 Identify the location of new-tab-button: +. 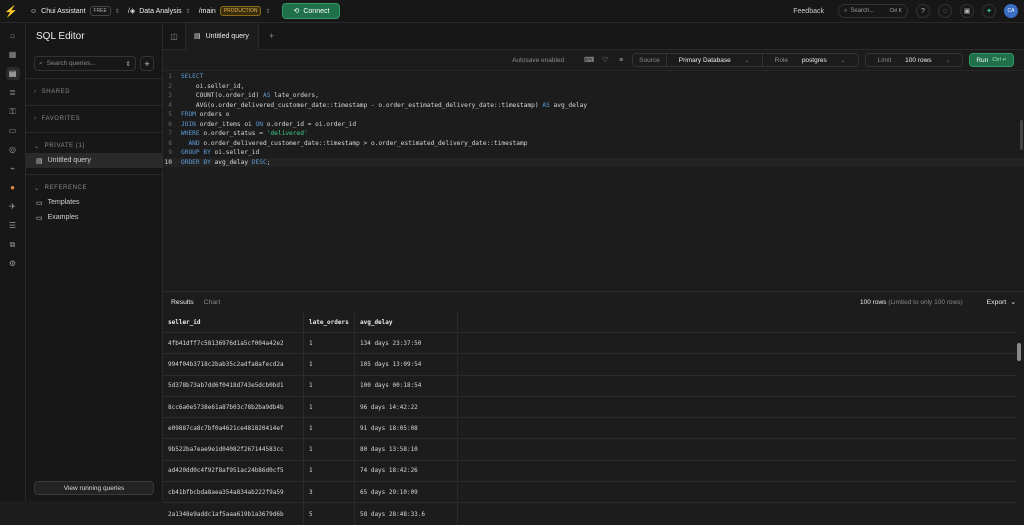
(271, 36).